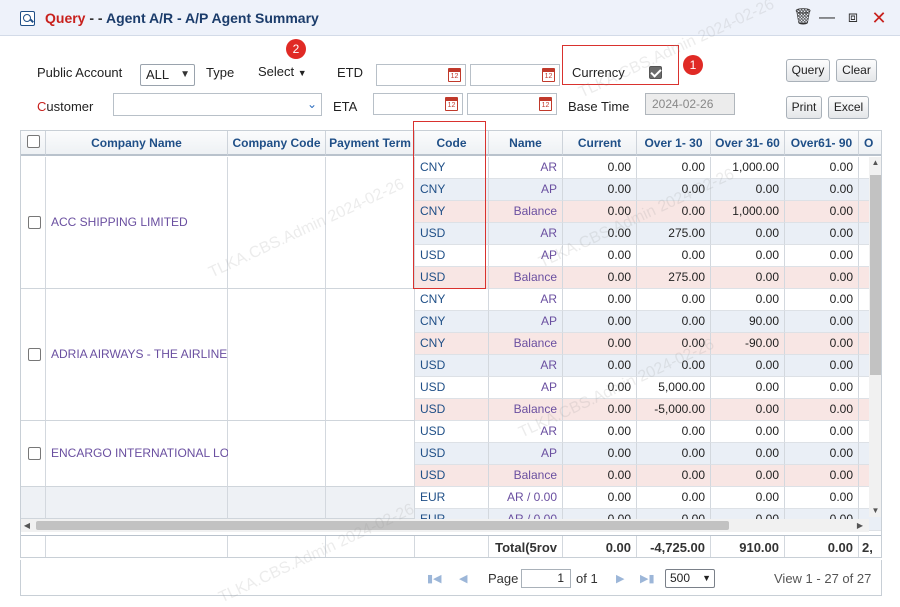  Describe the element at coordinates (853, 18) in the screenshot. I see `maximize-icon: ⧈` at that location.